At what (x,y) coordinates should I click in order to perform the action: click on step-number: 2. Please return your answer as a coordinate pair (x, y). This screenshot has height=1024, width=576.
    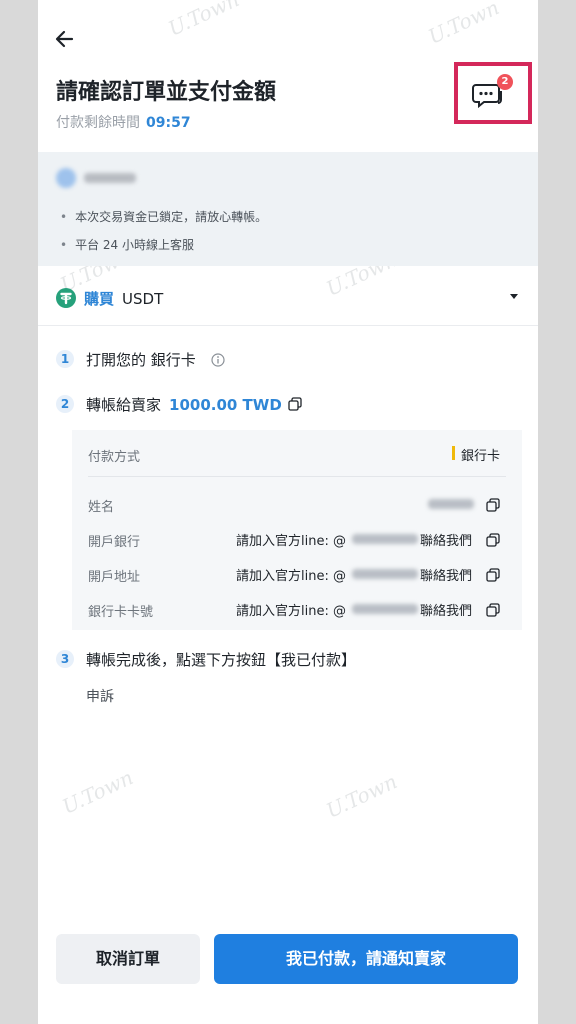
    Looking at the image, I should click on (65, 404).